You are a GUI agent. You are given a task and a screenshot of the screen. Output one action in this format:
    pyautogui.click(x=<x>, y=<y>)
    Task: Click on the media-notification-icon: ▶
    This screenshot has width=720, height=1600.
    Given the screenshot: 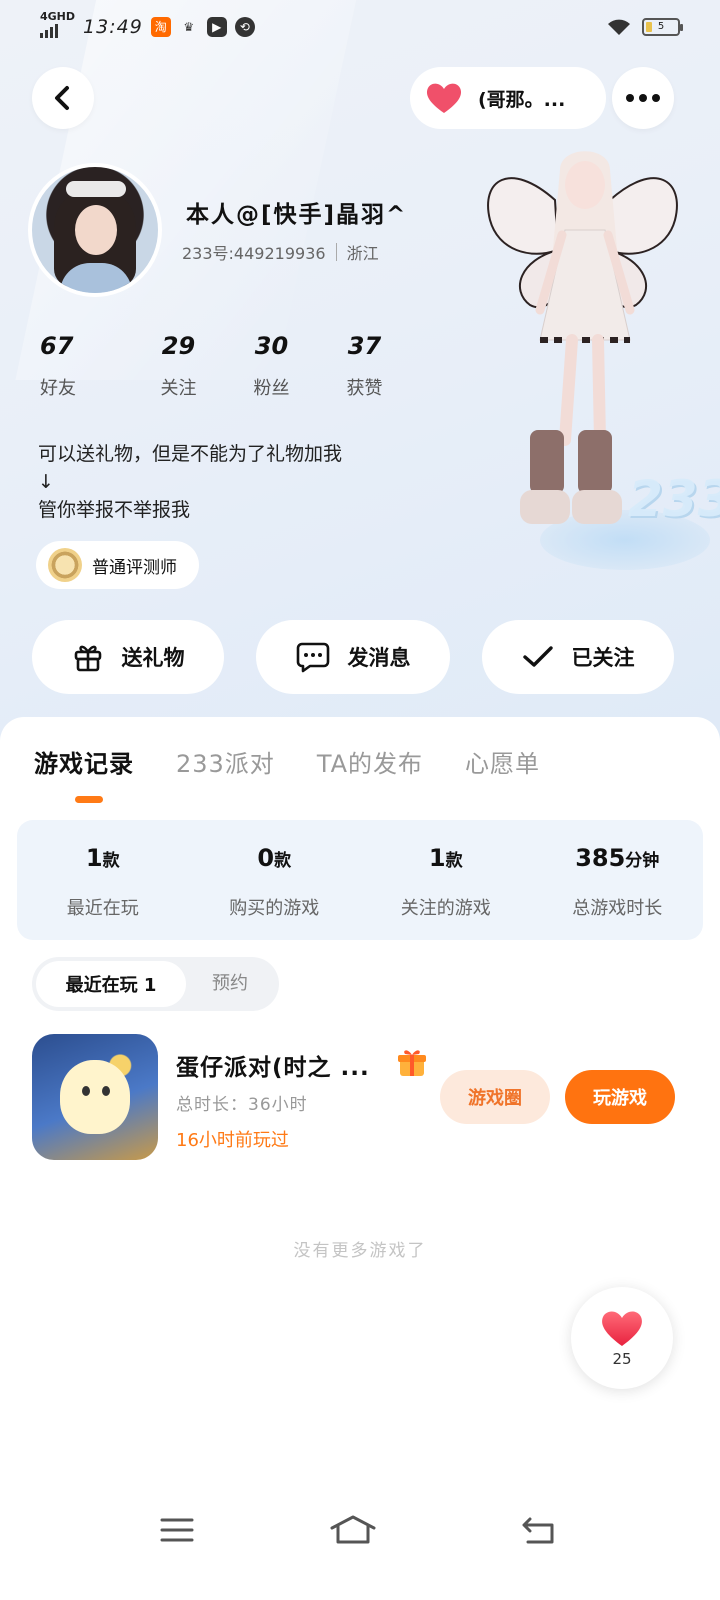 What is the action you would take?
    pyautogui.click(x=216, y=27)
    